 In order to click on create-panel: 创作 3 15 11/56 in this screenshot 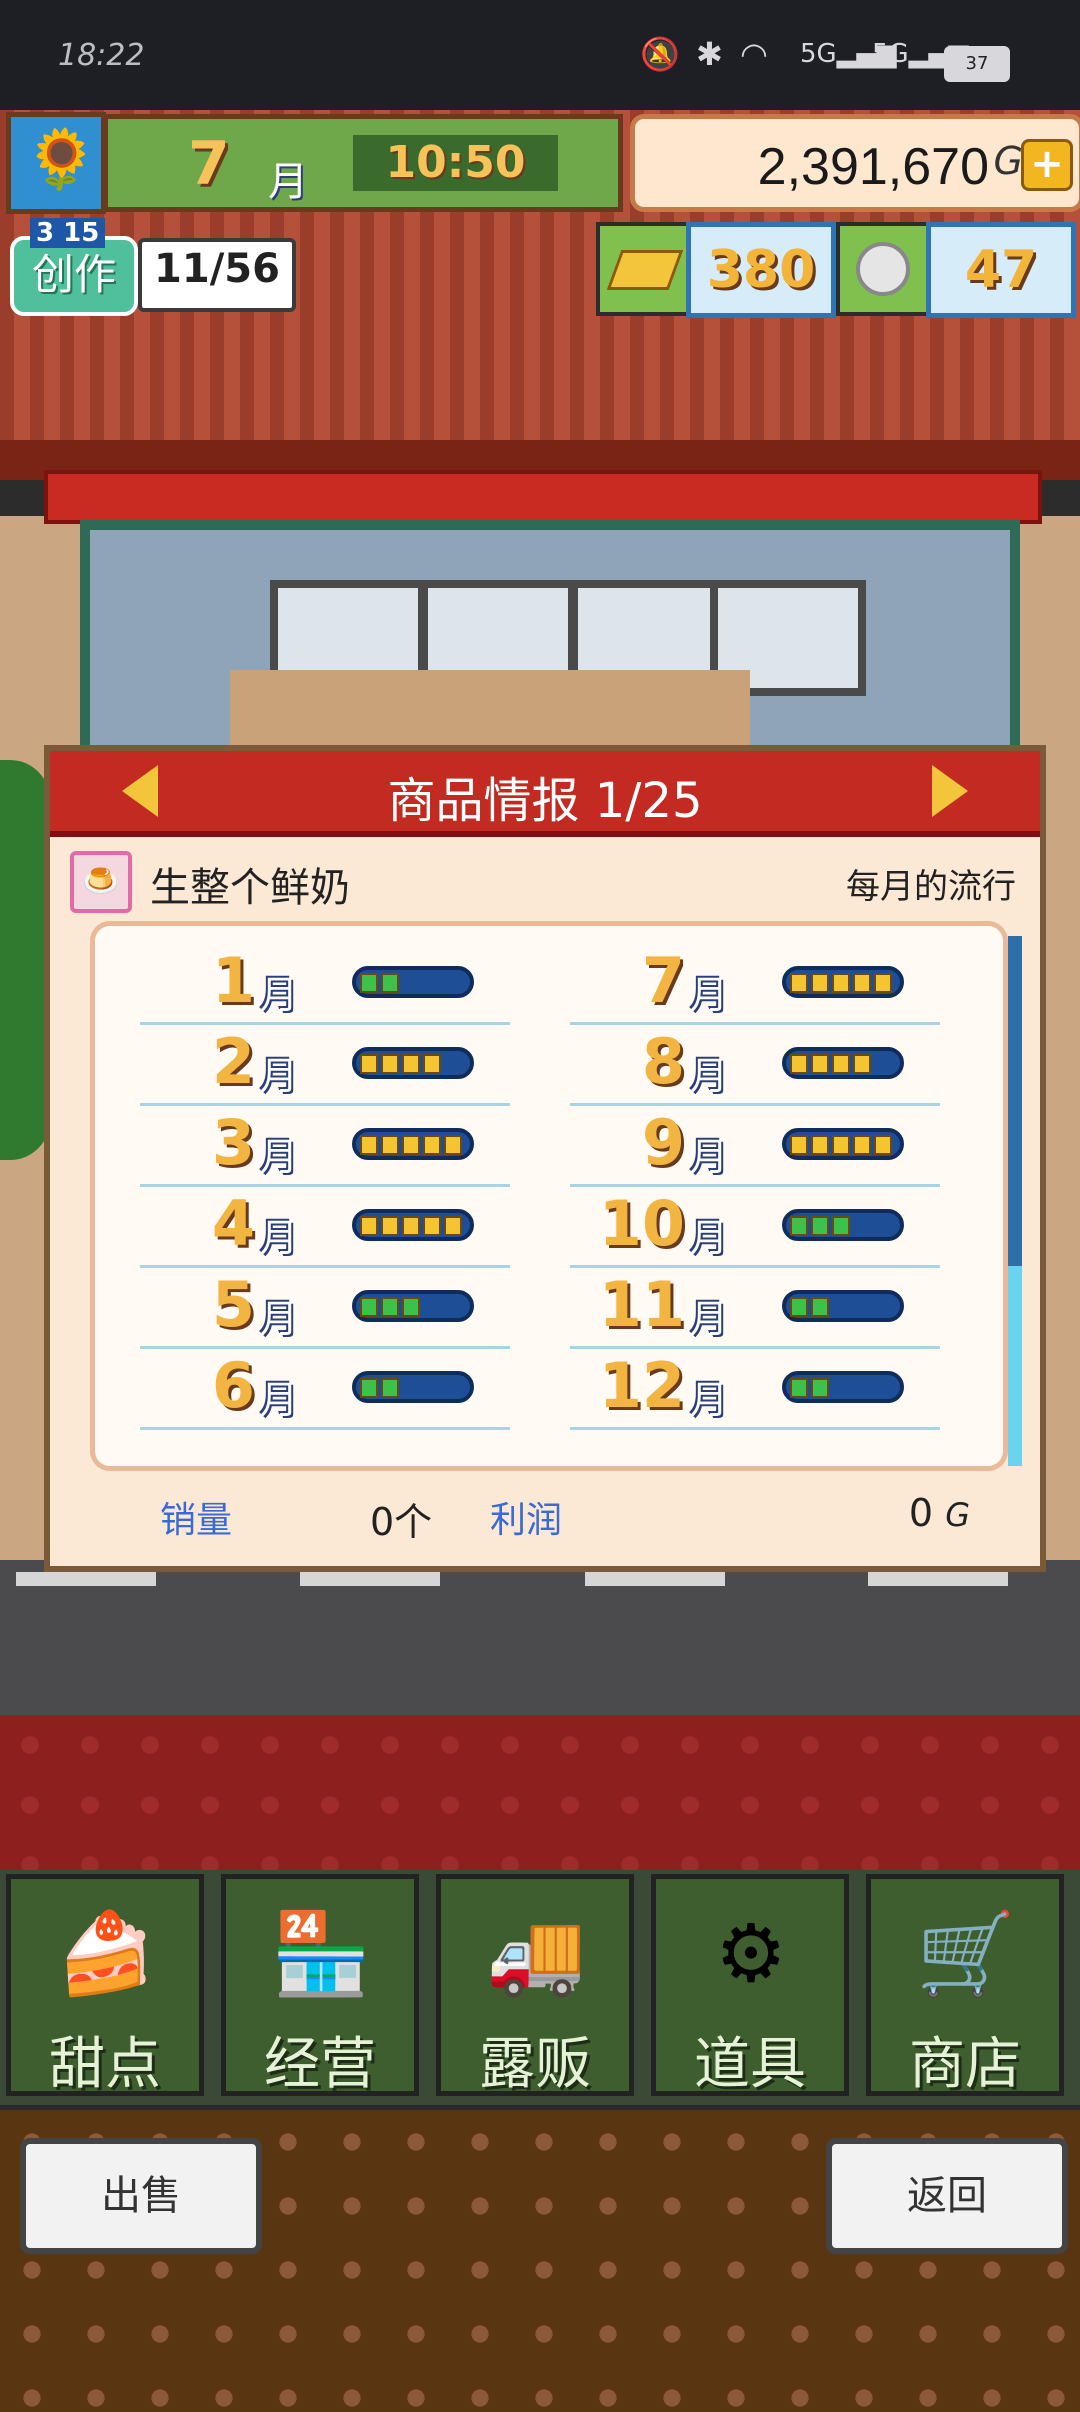, I will do `click(153, 267)`.